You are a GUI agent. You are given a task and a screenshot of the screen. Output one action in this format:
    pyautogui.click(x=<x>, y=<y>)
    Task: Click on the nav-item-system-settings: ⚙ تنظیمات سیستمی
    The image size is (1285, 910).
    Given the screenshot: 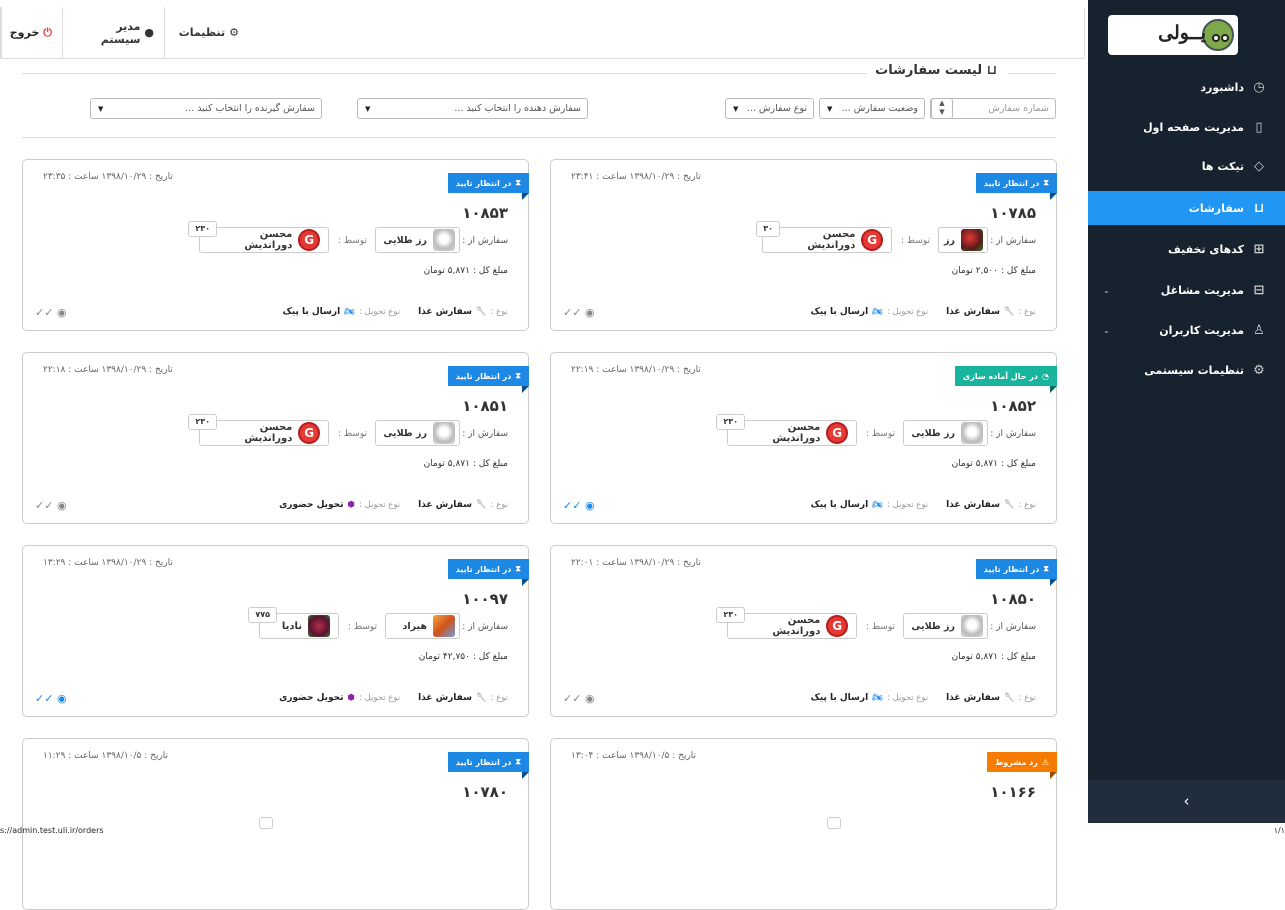 What is the action you would take?
    pyautogui.click(x=1186, y=370)
    